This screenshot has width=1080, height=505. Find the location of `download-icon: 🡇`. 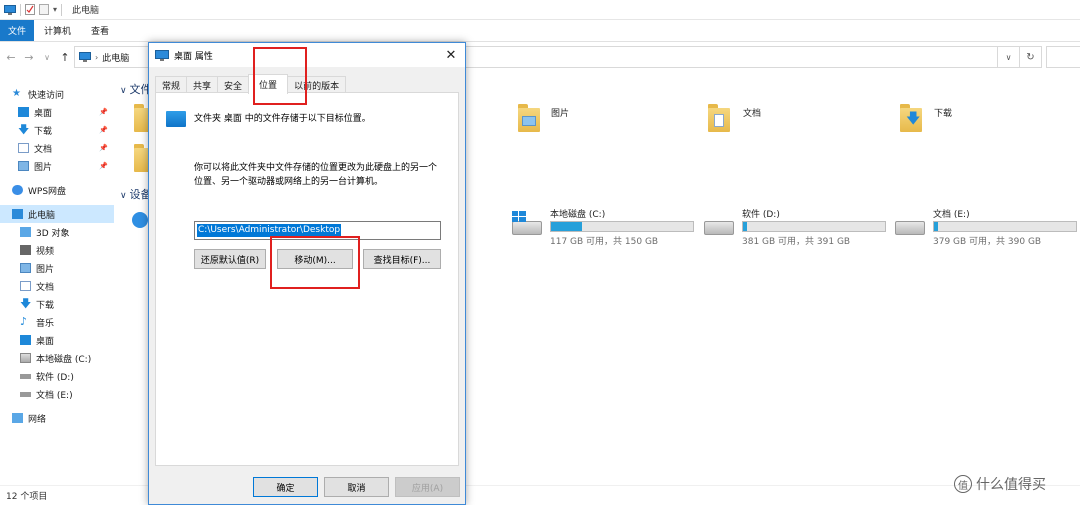

download-icon: 🡇 is located at coordinates (24, 129).